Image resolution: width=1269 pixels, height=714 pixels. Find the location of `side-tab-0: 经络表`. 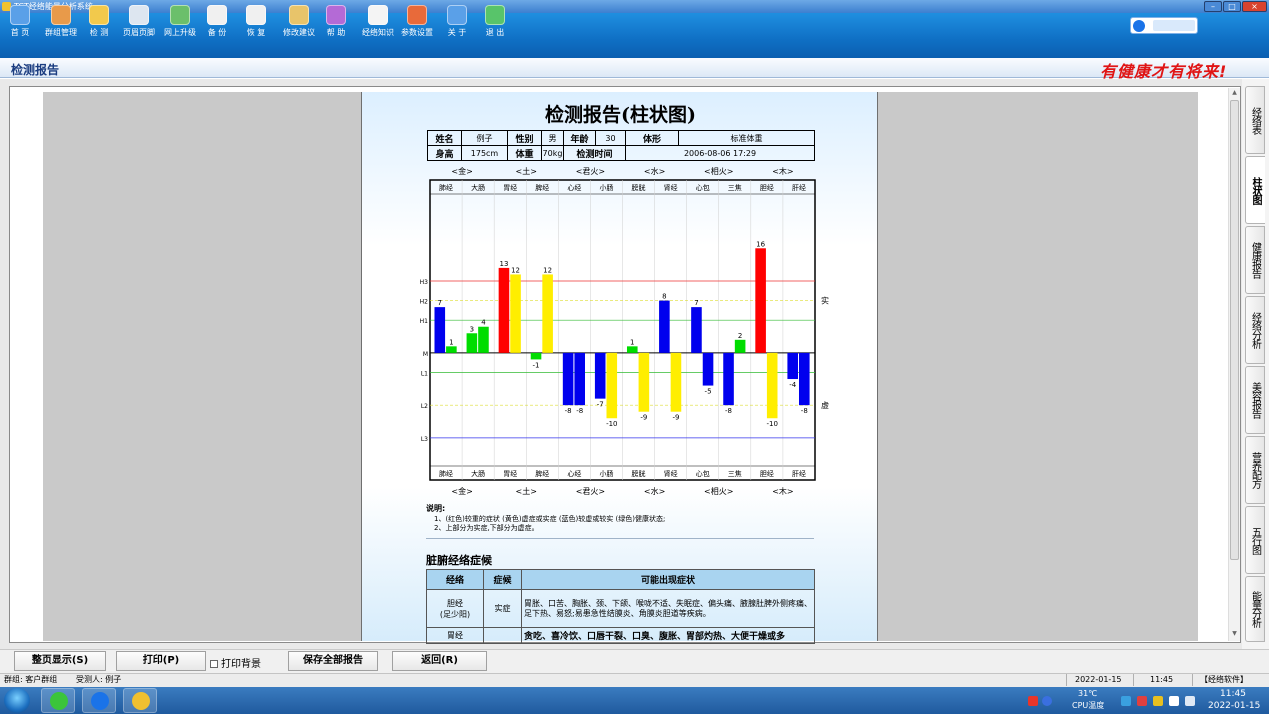

side-tab-0: 经络表 is located at coordinates (1255, 120).